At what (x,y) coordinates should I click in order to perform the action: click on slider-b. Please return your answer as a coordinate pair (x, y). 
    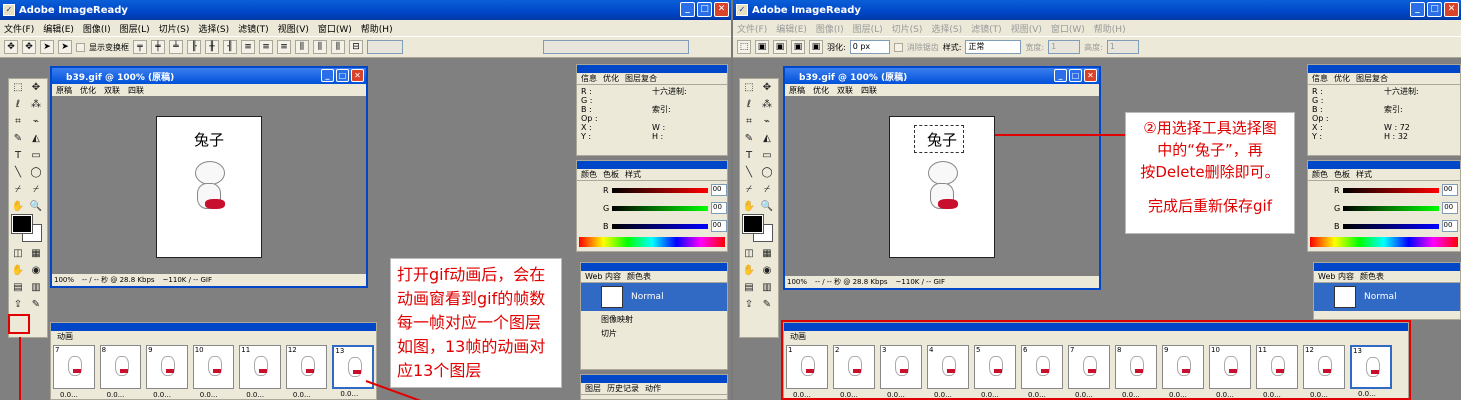
    Looking at the image, I should click on (1390, 226).